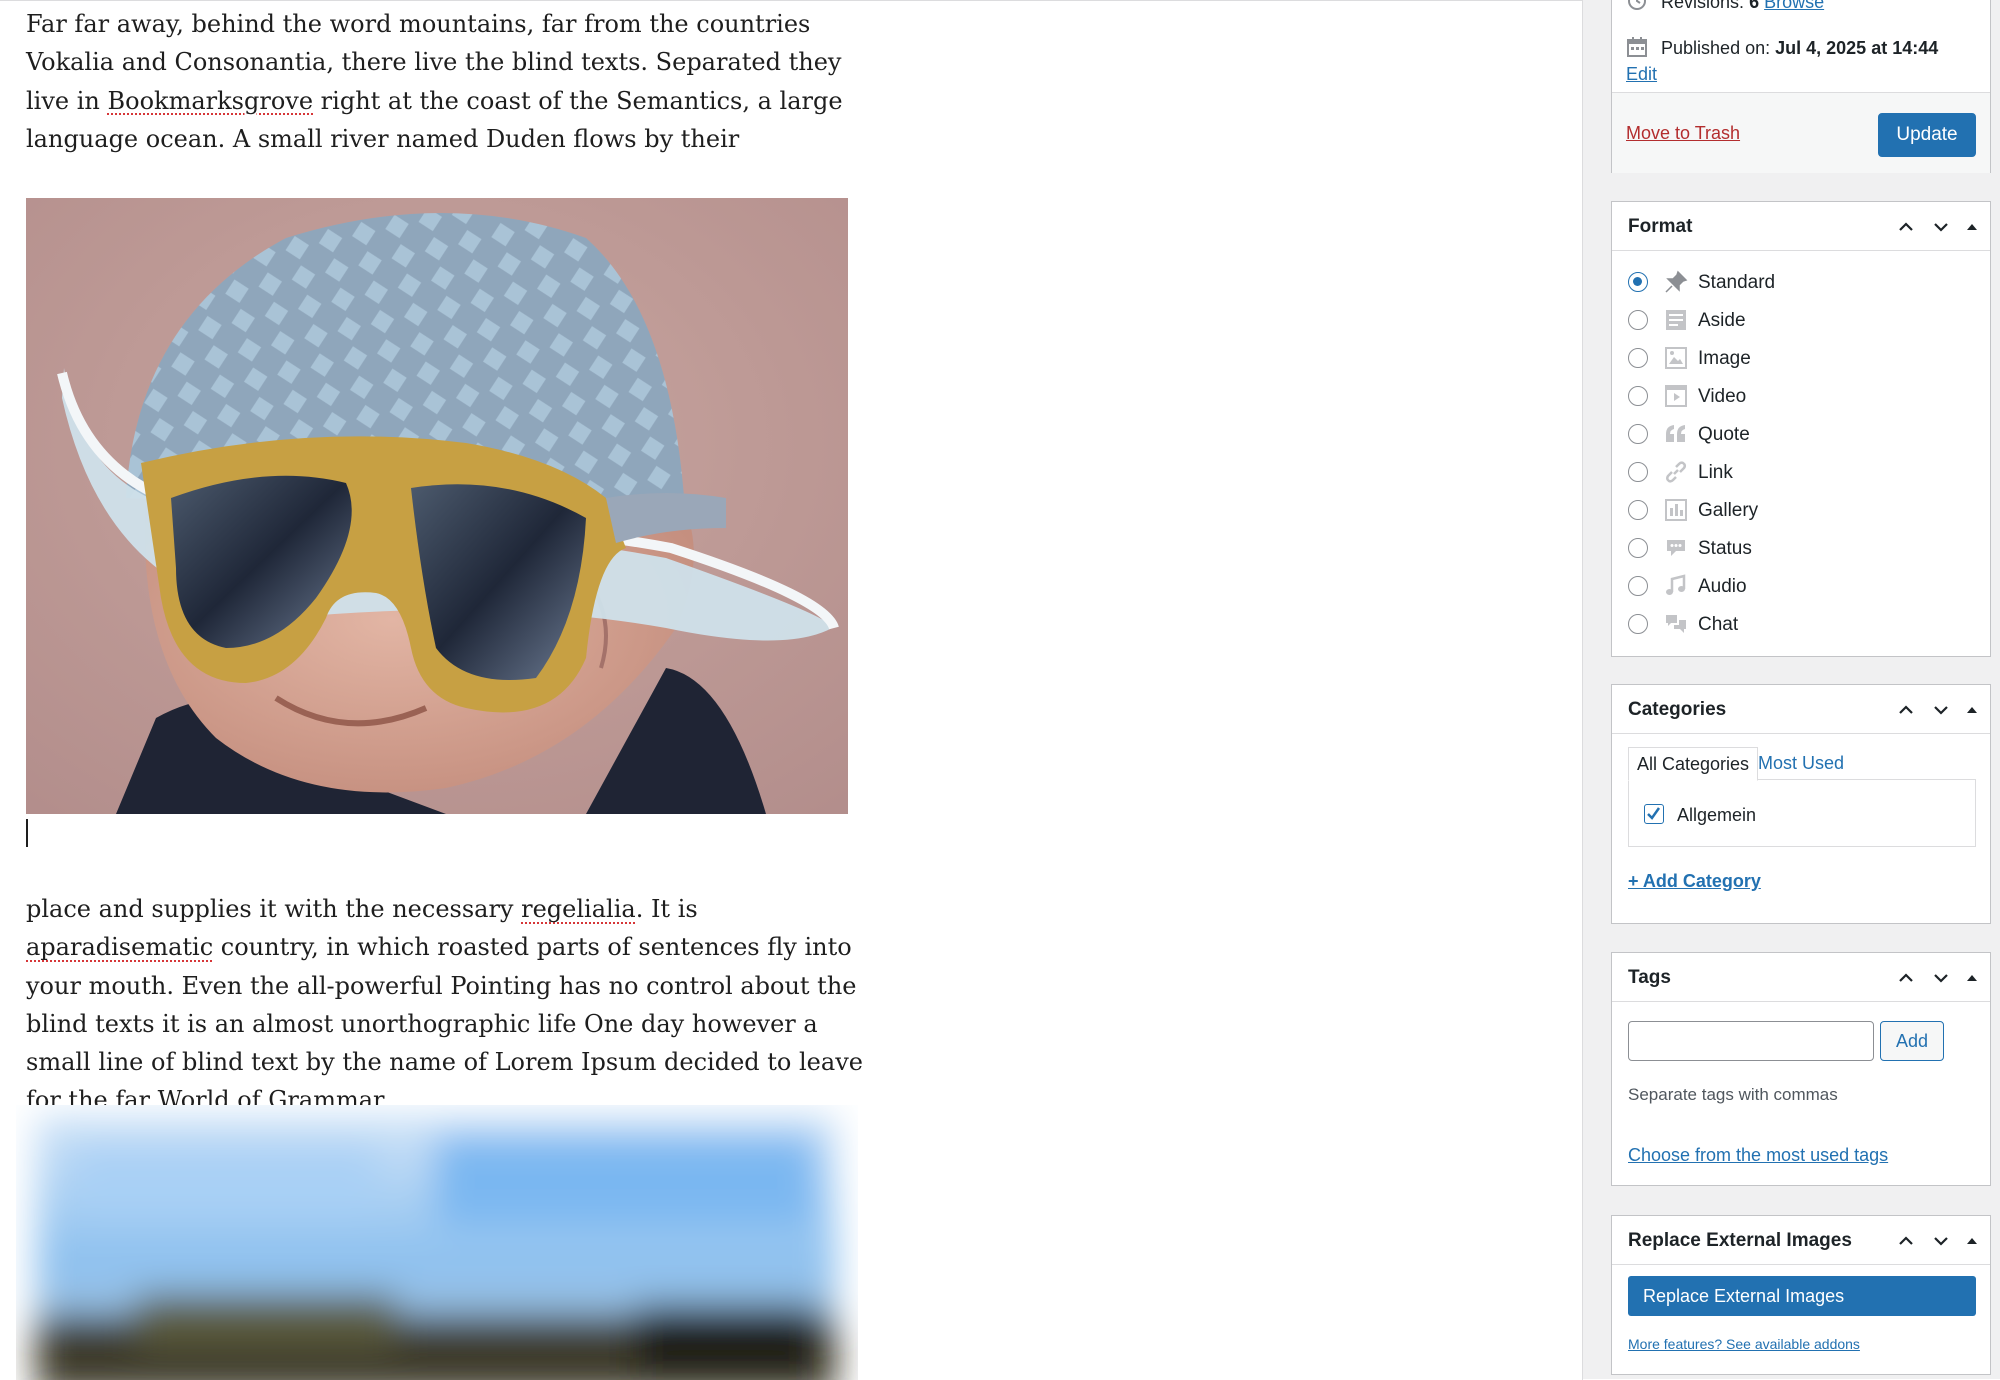 The width and height of the screenshot is (2000, 1380). What do you see at coordinates (1638, 396) in the screenshot?
I see `radio-video` at bounding box center [1638, 396].